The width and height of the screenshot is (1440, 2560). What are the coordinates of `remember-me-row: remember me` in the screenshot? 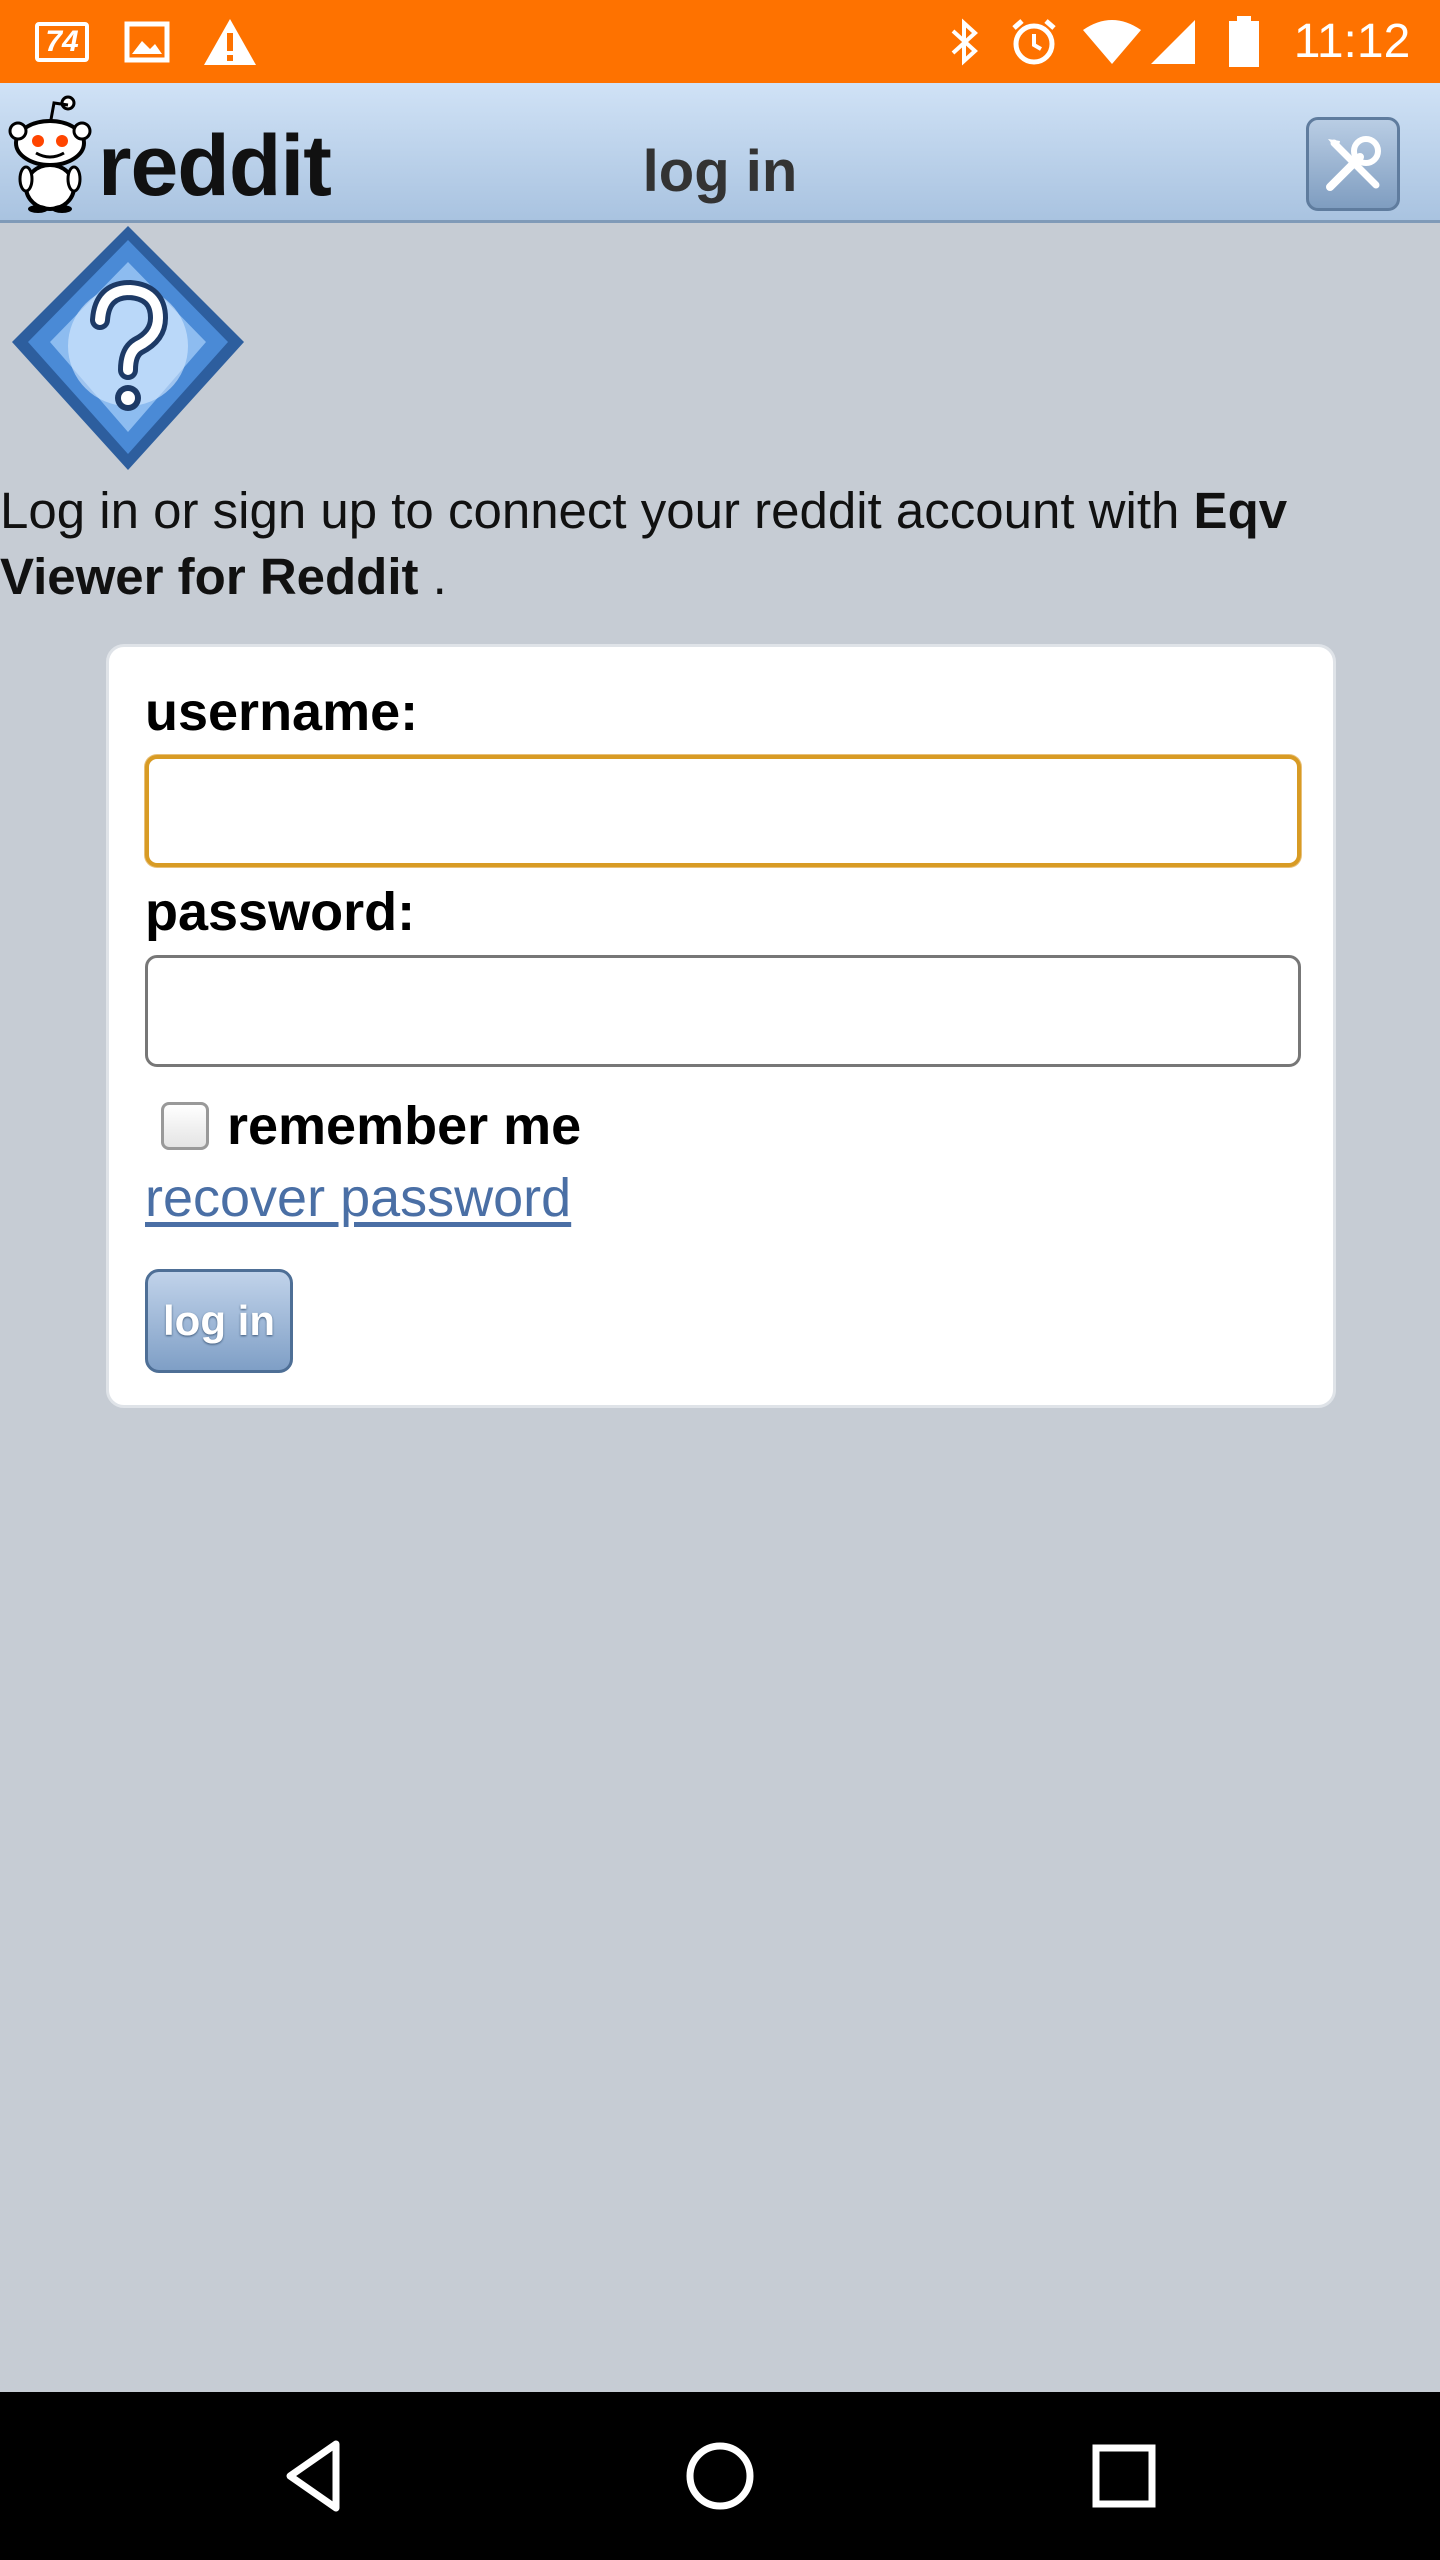 It's located at (371, 1126).